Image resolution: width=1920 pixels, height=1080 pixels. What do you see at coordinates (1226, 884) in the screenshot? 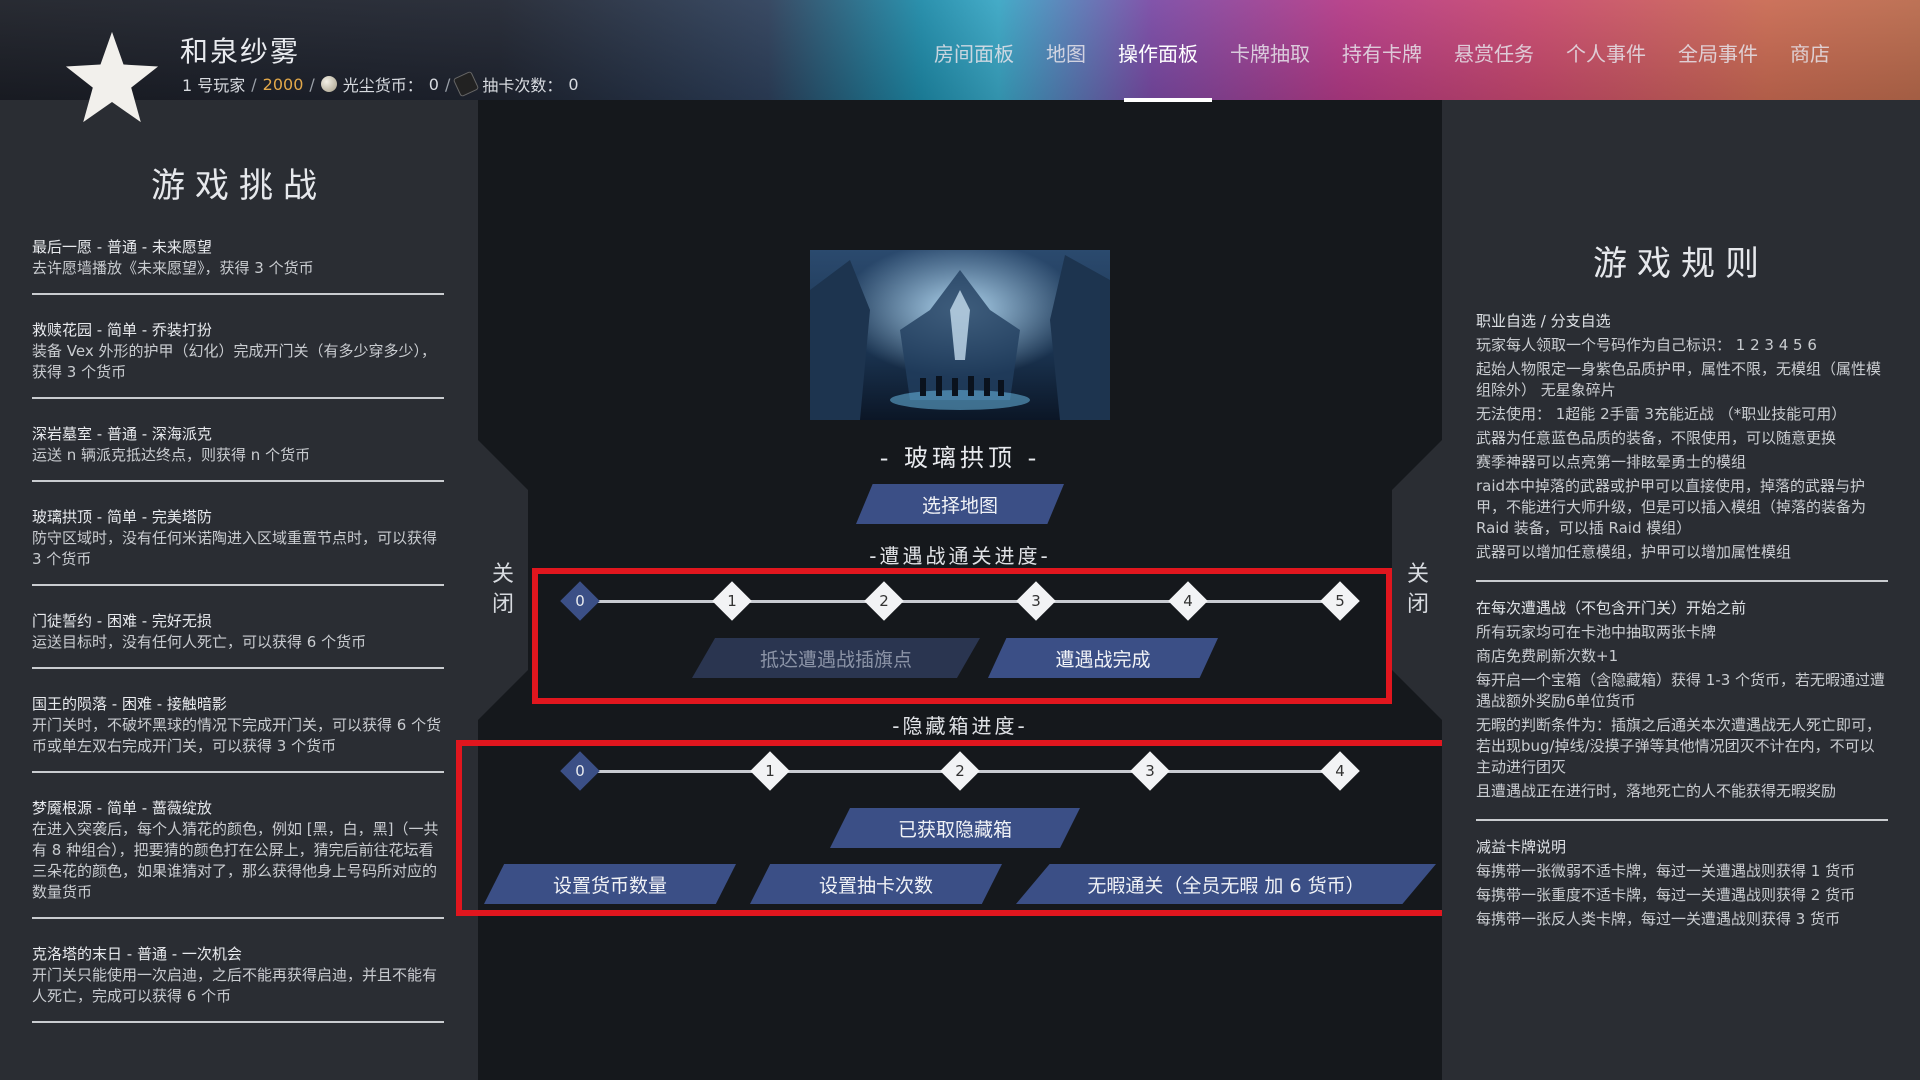
I see `flawless-clear-button: 无暇通关（全员无暇 加 6 货币）` at bounding box center [1226, 884].